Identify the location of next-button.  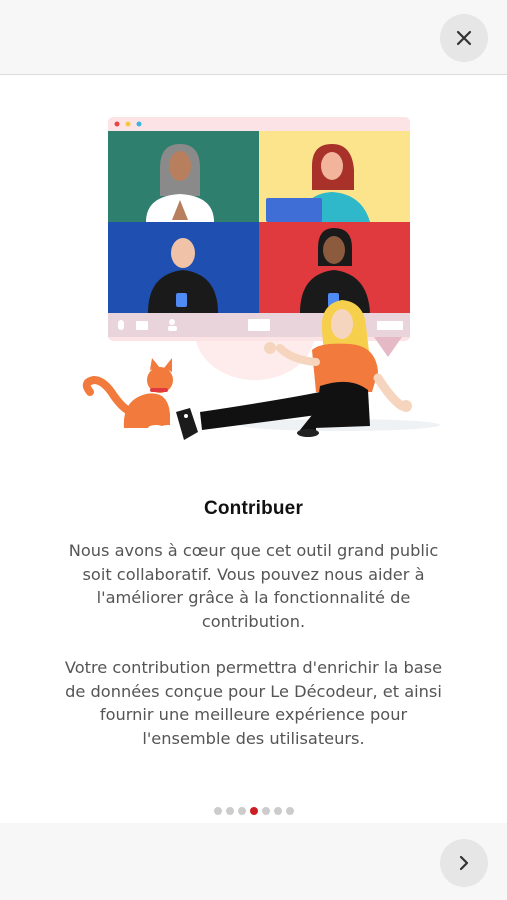
(464, 863).